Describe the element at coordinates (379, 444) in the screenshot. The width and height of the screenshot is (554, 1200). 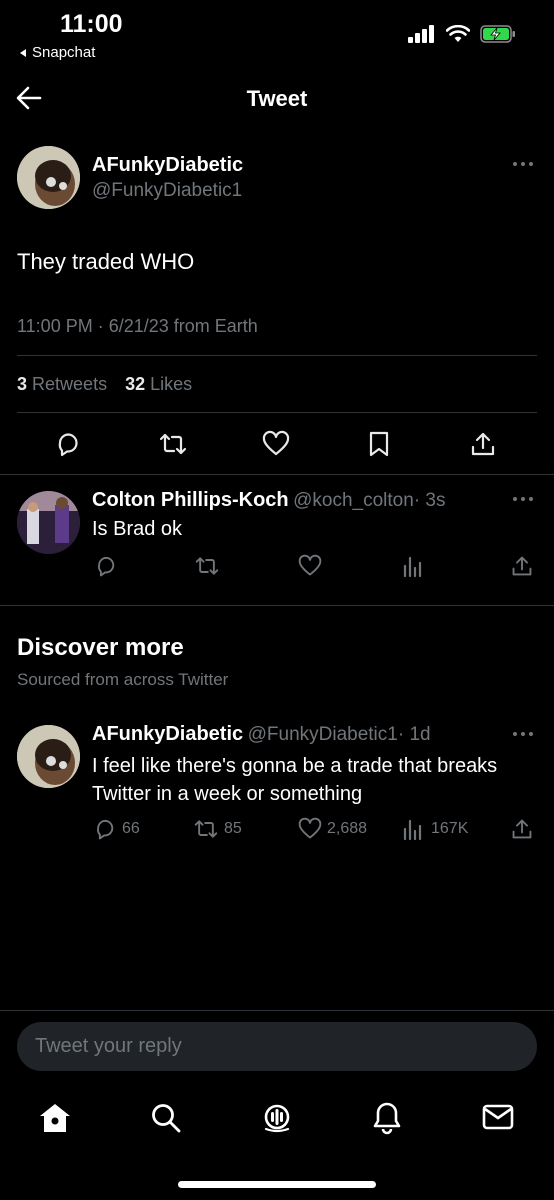
I see `bookmark-icon` at that location.